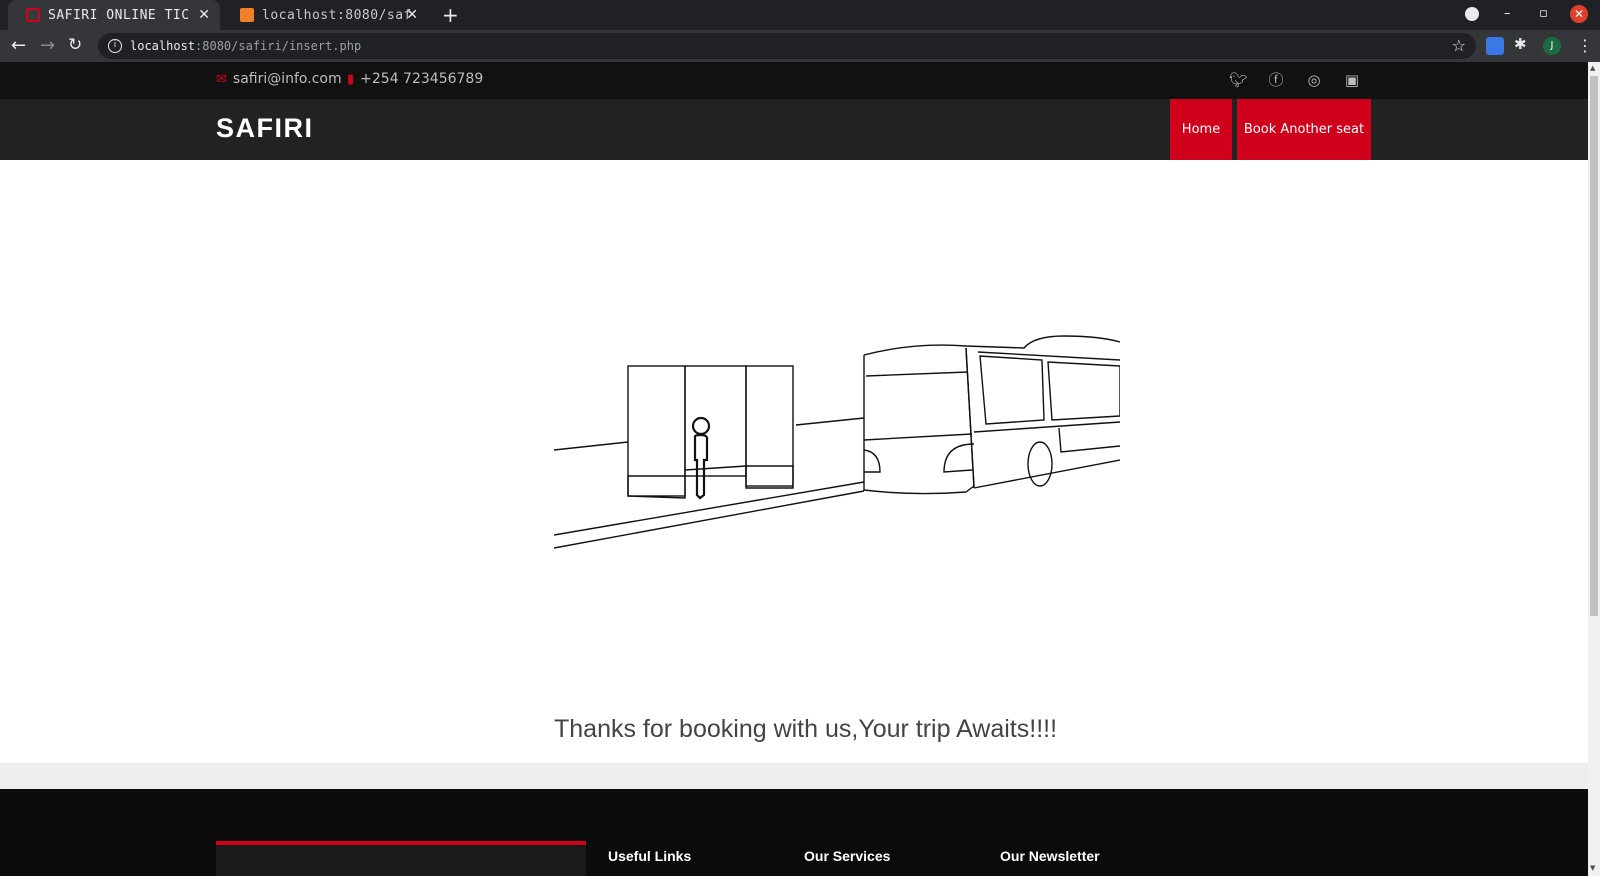 The height and width of the screenshot is (876, 1600). I want to click on maximize-icon: ▫, so click(1543, 13).